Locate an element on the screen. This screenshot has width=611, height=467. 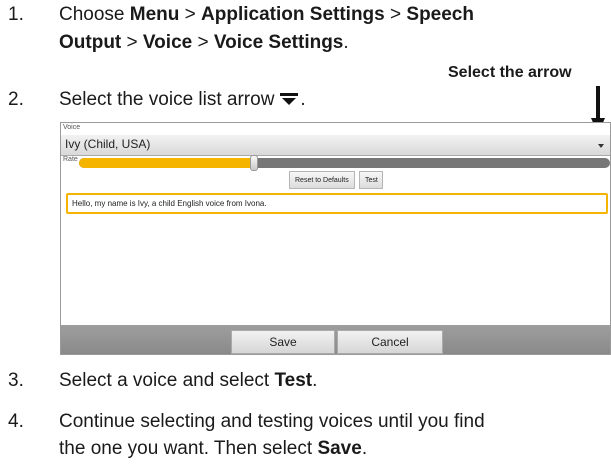
voice-term: Voice is located at coordinates (167, 42).